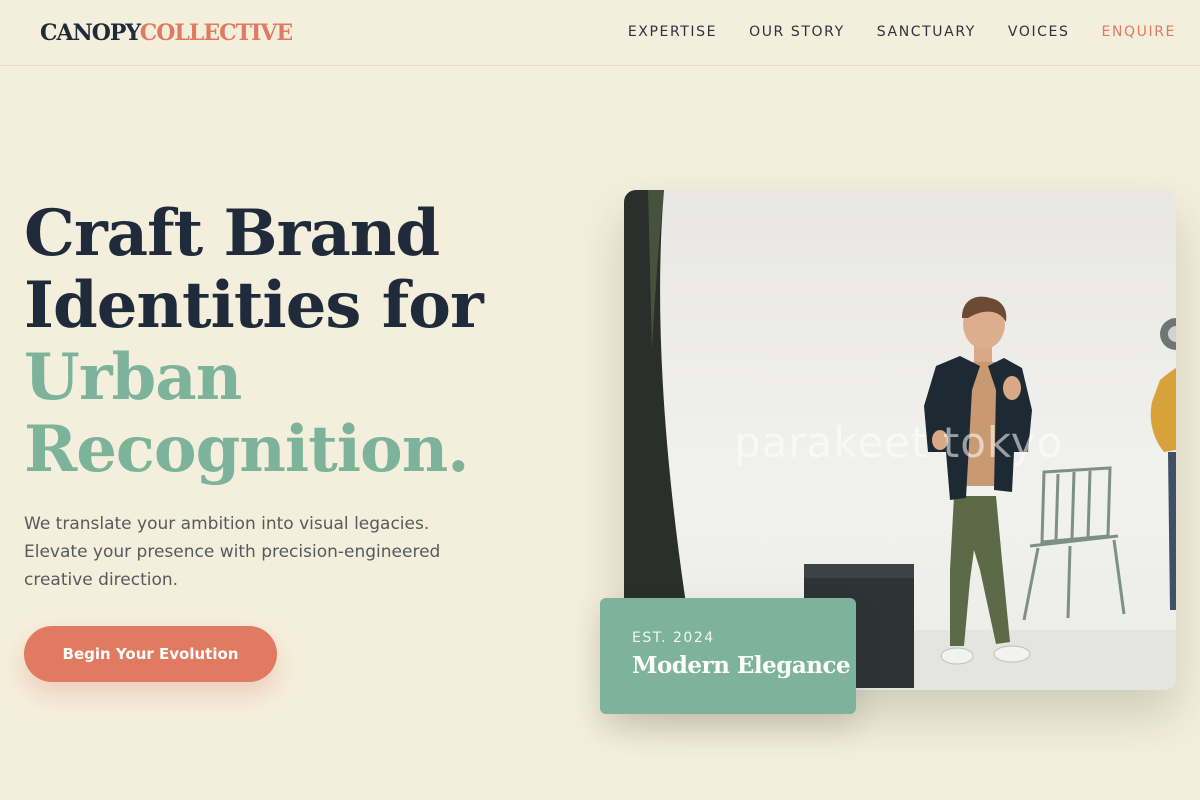 This screenshot has height=800, width=1200. Describe the element at coordinates (899, 442) in the screenshot. I see `photo-watermark: parakeet tokyo` at that location.